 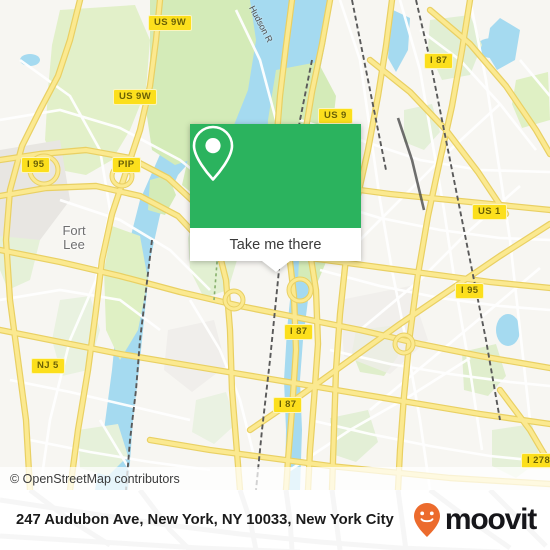 I want to click on osm-attribution-text: © OpenStreetMap contributors, so click(x=90, y=479).